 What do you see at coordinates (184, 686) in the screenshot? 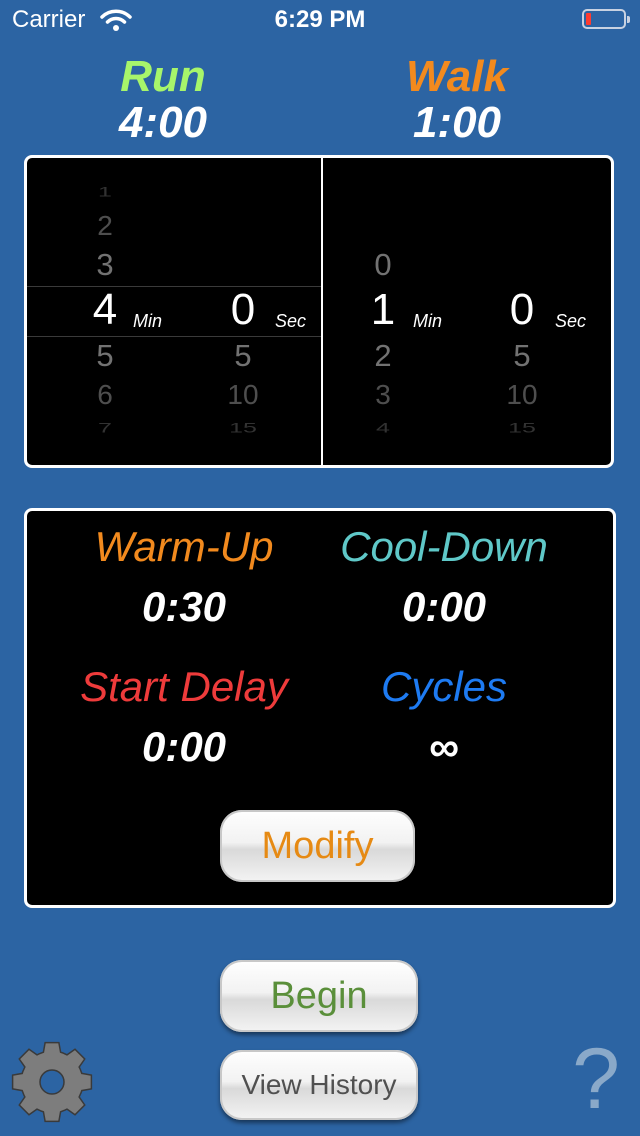
I see `start-delay-label: Start Delay` at bounding box center [184, 686].